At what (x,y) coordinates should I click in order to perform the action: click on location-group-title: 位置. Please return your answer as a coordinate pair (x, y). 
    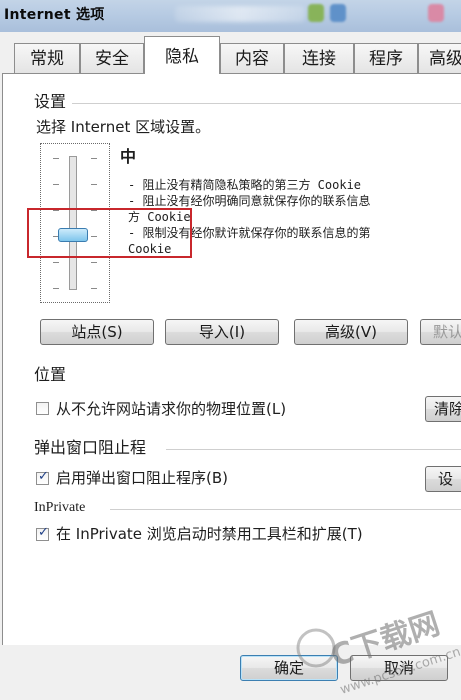
    Looking at the image, I should click on (52, 375).